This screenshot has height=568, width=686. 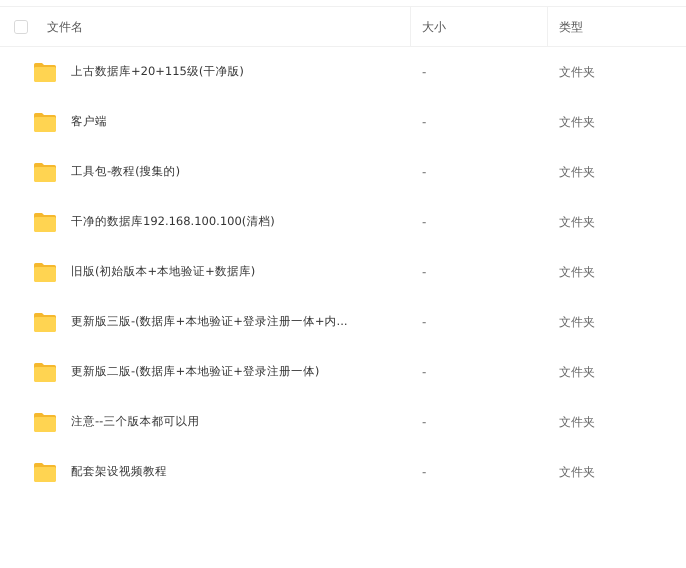 I want to click on column-header: 类型, so click(x=571, y=27).